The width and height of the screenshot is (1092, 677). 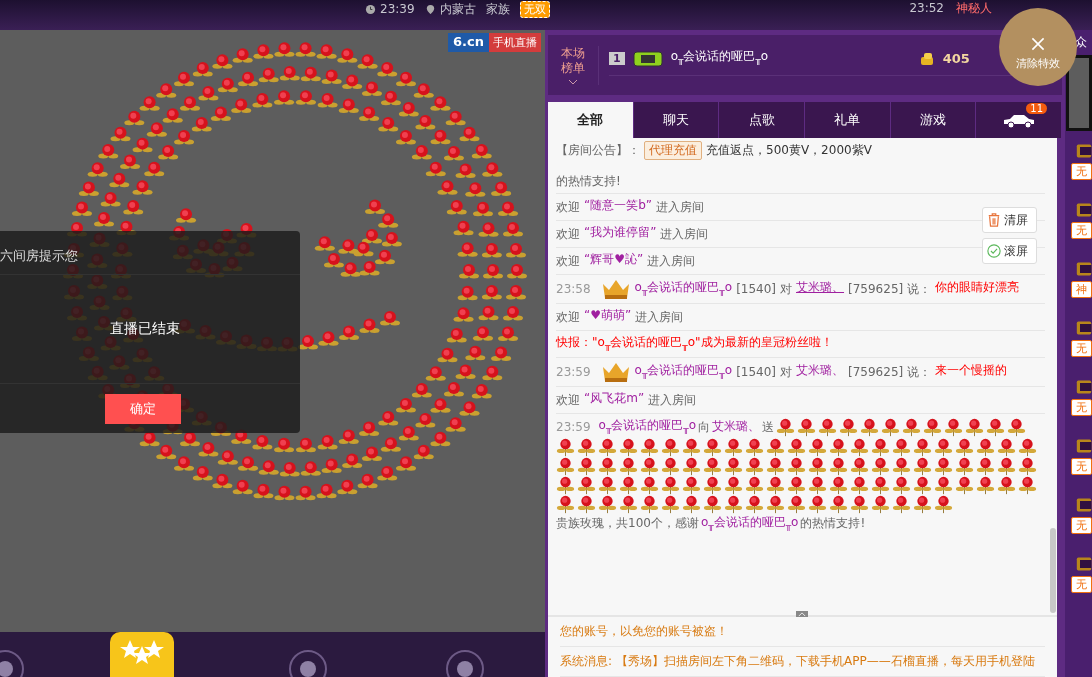 What do you see at coordinates (789, 150) in the screenshot?
I see `notice-text: 充值返点，500黄V，2000紫V` at bounding box center [789, 150].